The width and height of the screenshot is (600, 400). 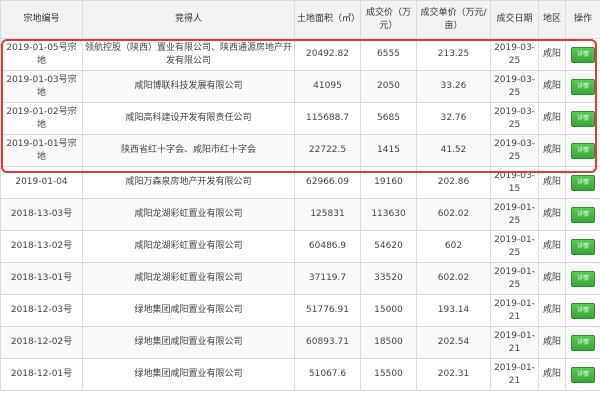 I want to click on header-action: 操作, so click(x=582, y=19).